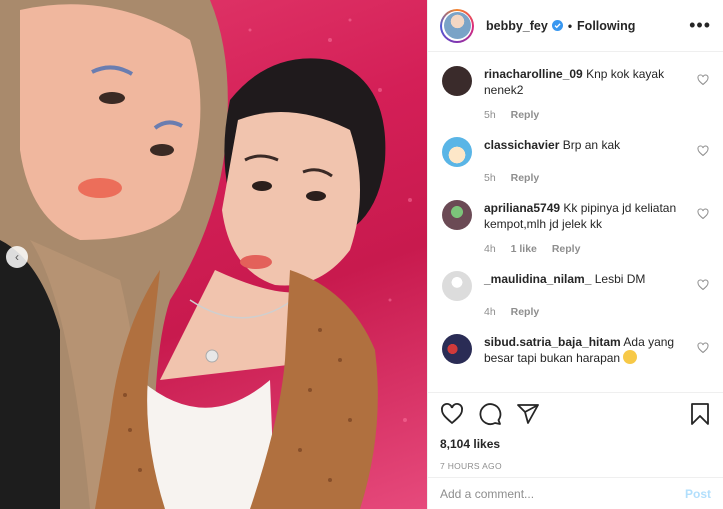 The image size is (723, 509). I want to click on verified-badge-icon, so click(557, 25).